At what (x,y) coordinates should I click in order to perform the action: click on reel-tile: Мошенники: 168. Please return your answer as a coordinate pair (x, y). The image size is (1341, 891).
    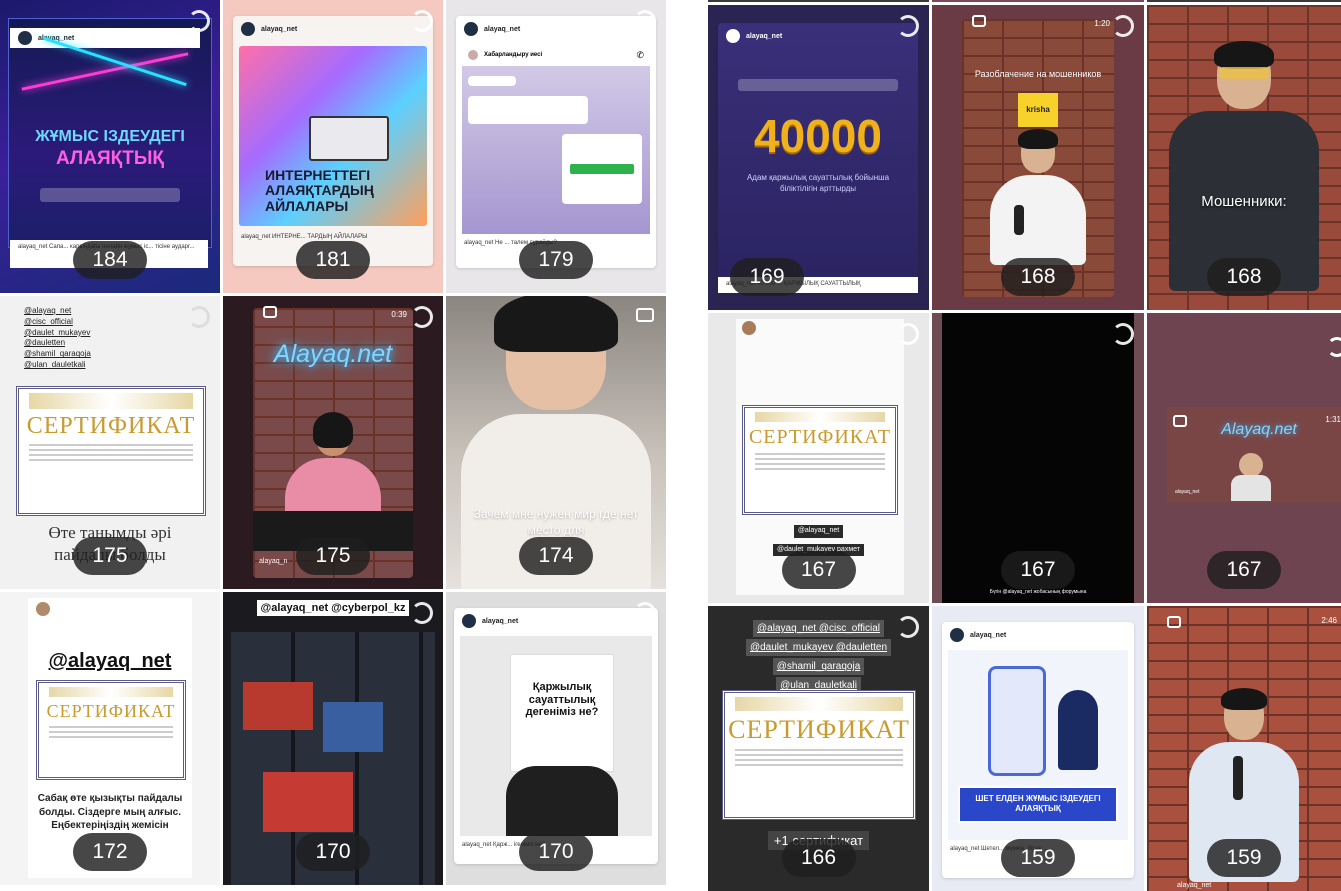
    Looking at the image, I should click on (1244, 157).